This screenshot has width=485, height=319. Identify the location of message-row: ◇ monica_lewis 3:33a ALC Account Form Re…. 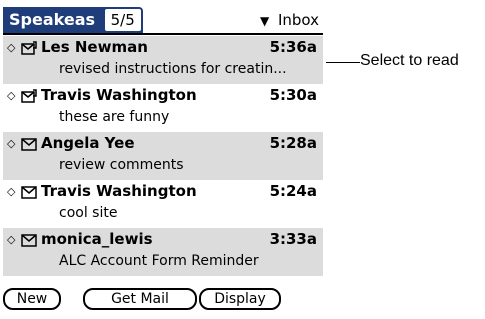
(163, 252).